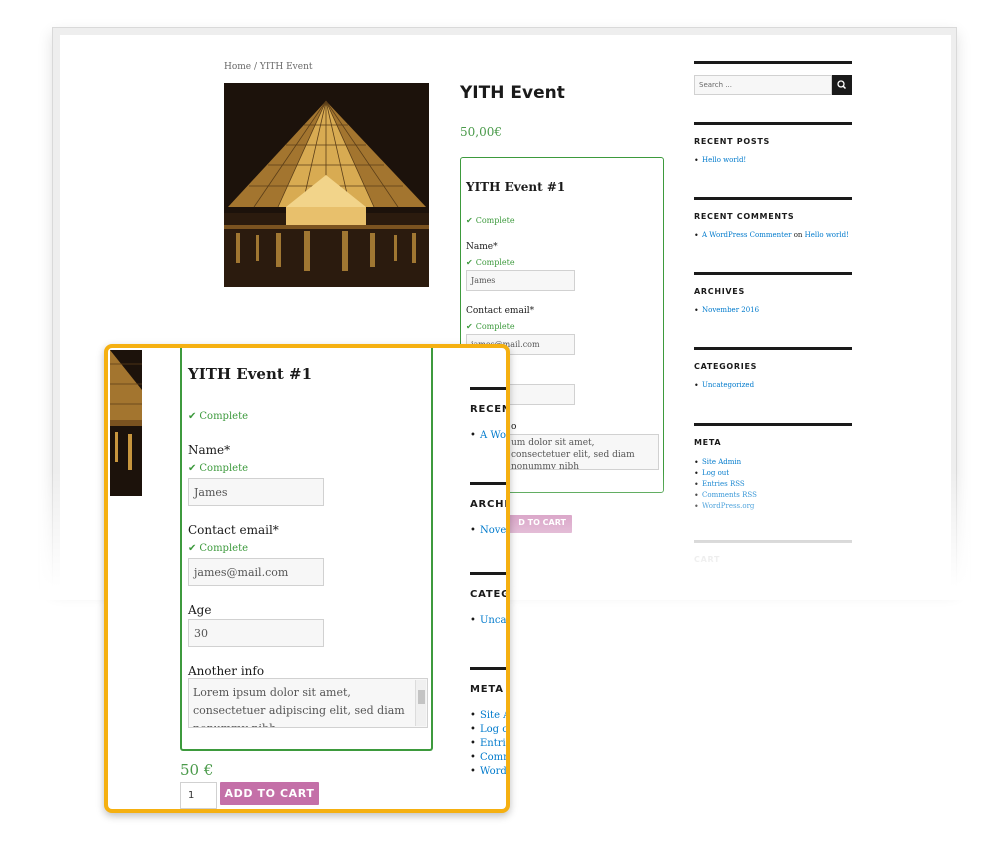 The height and width of the screenshot is (850, 1000). I want to click on list-item: Uncategorized, so click(773, 385).